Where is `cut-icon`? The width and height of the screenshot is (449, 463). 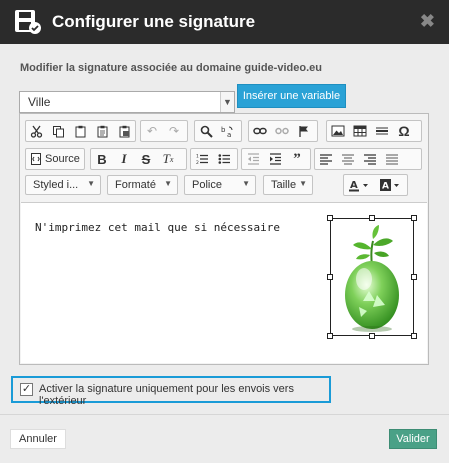 cut-icon is located at coordinates (37, 131).